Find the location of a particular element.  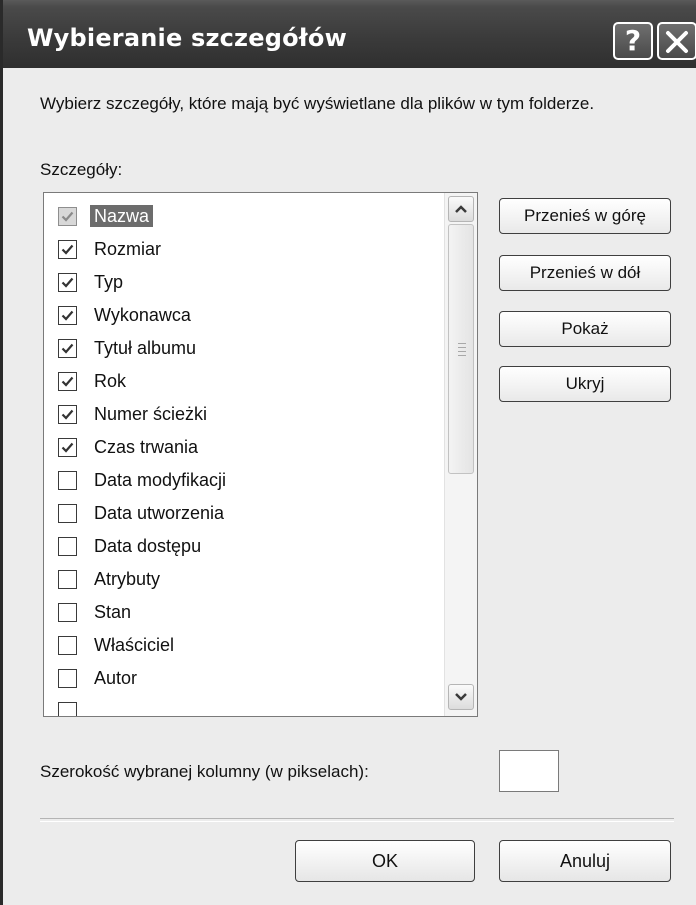

list-item: Czas trwania is located at coordinates (244, 446).